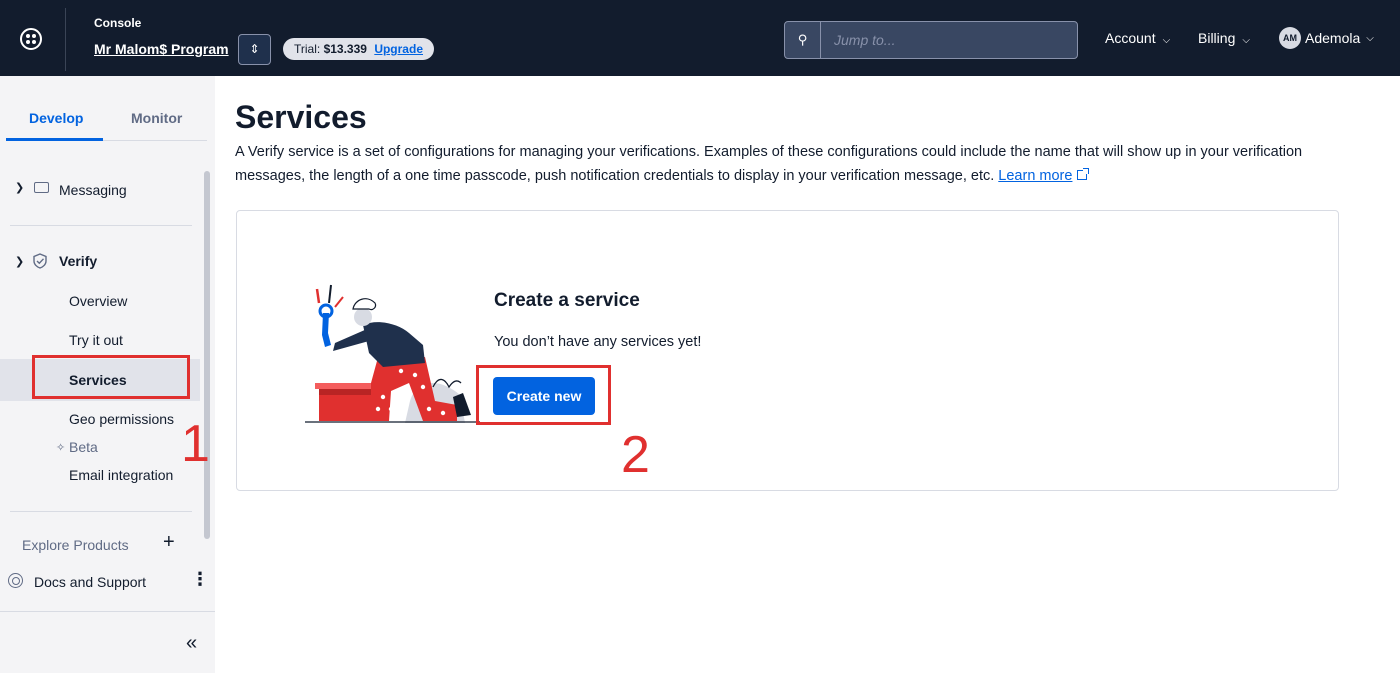 The image size is (1400, 673). I want to click on sidebar-item-messaging: Messaging, so click(93, 190).